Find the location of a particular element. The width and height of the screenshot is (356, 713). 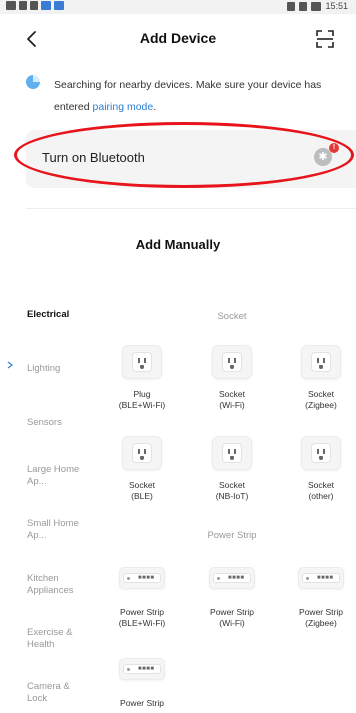

add-manually-title: Add Manually is located at coordinates (178, 244).